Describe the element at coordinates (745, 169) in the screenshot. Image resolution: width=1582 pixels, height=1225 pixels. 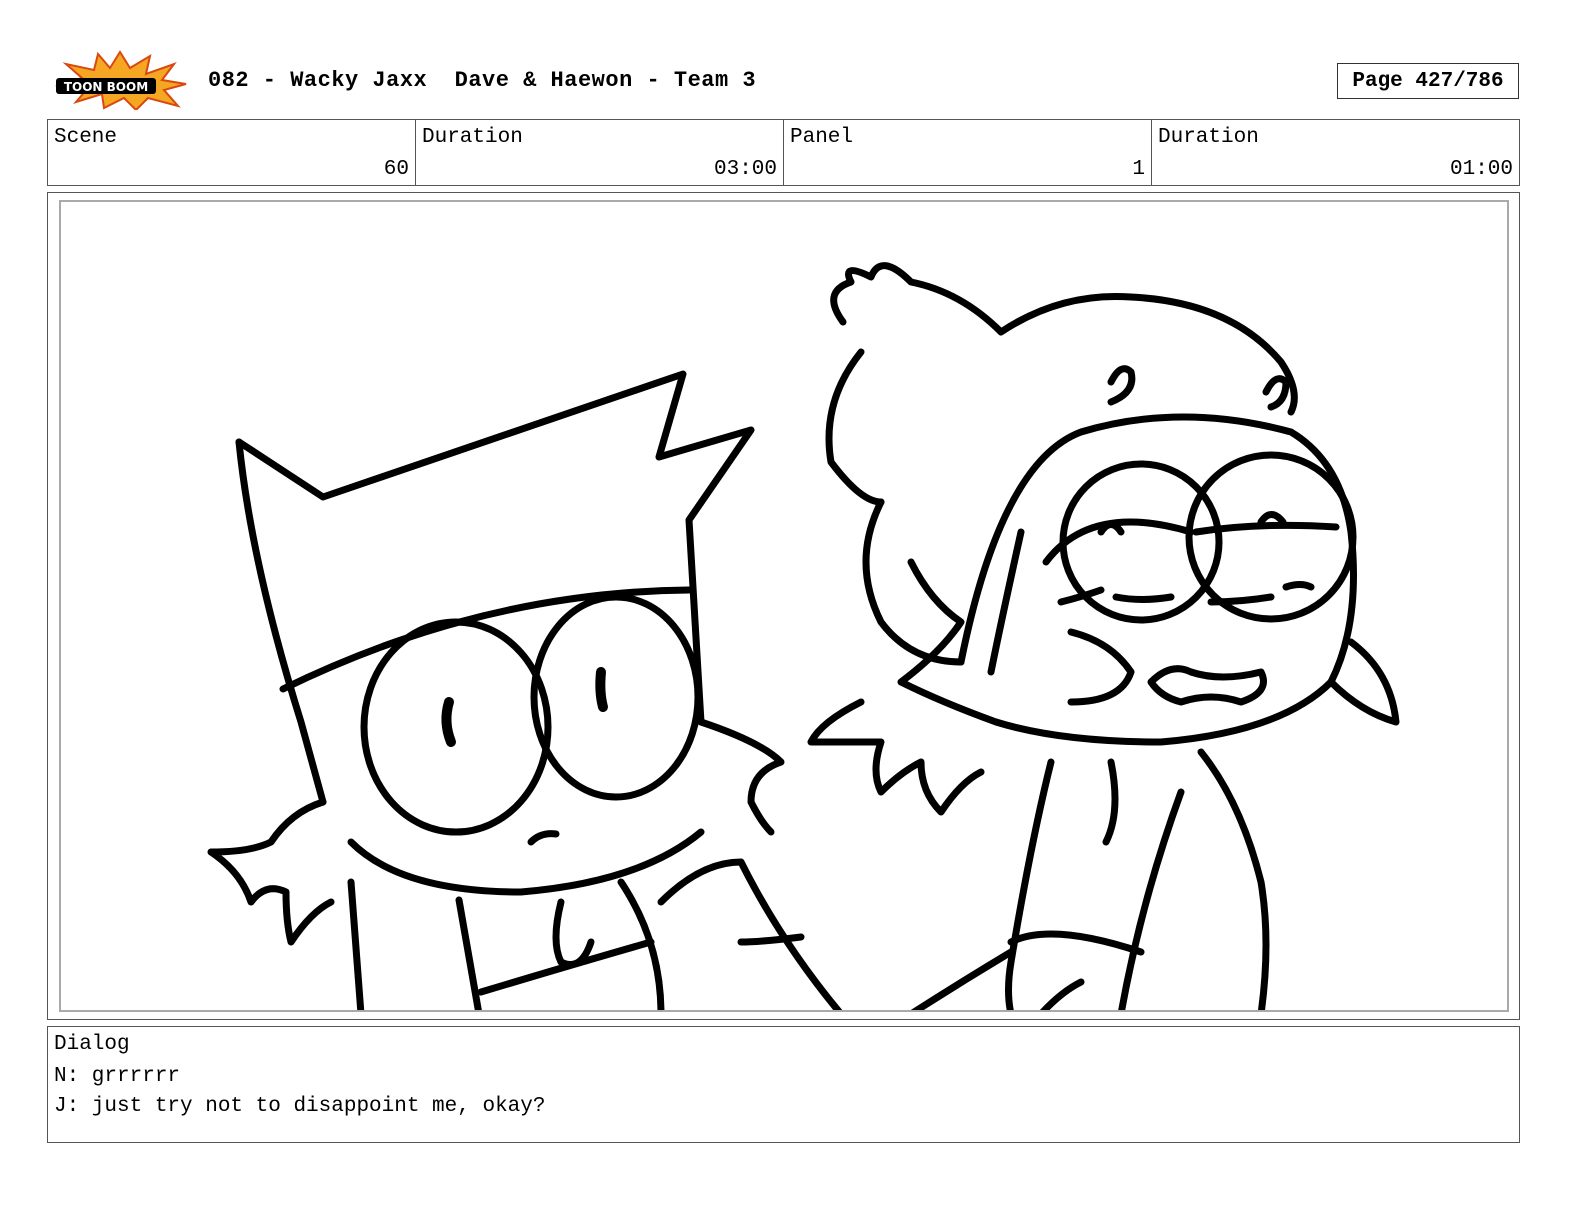
I see `scene-duration-value: 03:00` at that location.